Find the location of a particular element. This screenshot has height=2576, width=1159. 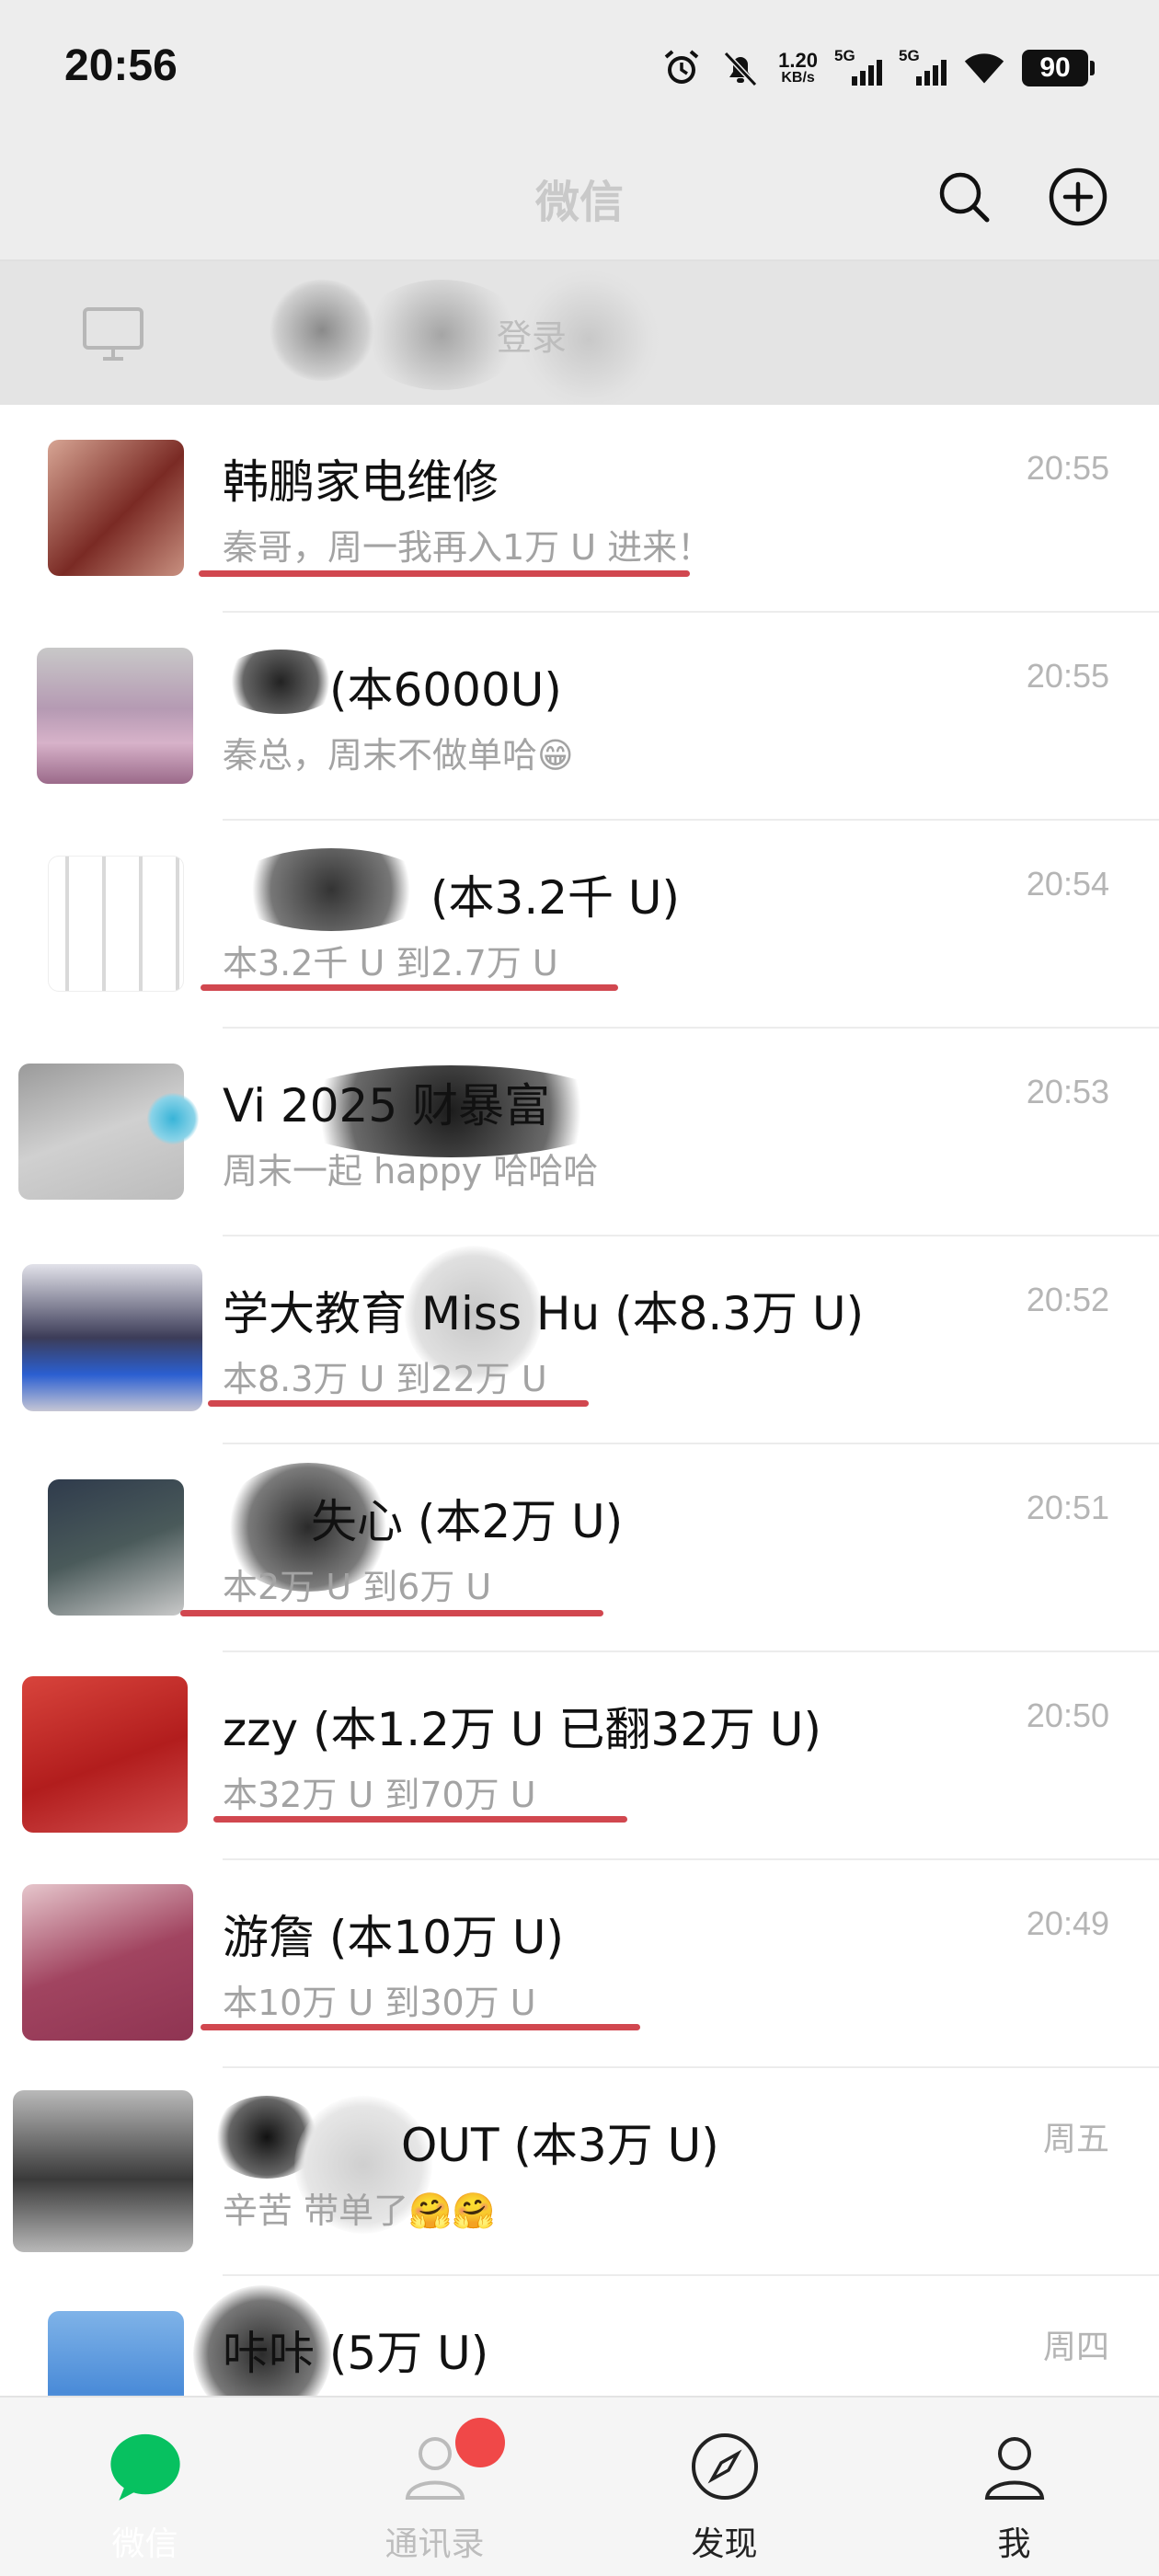

chat-time: 20:51 is located at coordinates (1067, 1507).